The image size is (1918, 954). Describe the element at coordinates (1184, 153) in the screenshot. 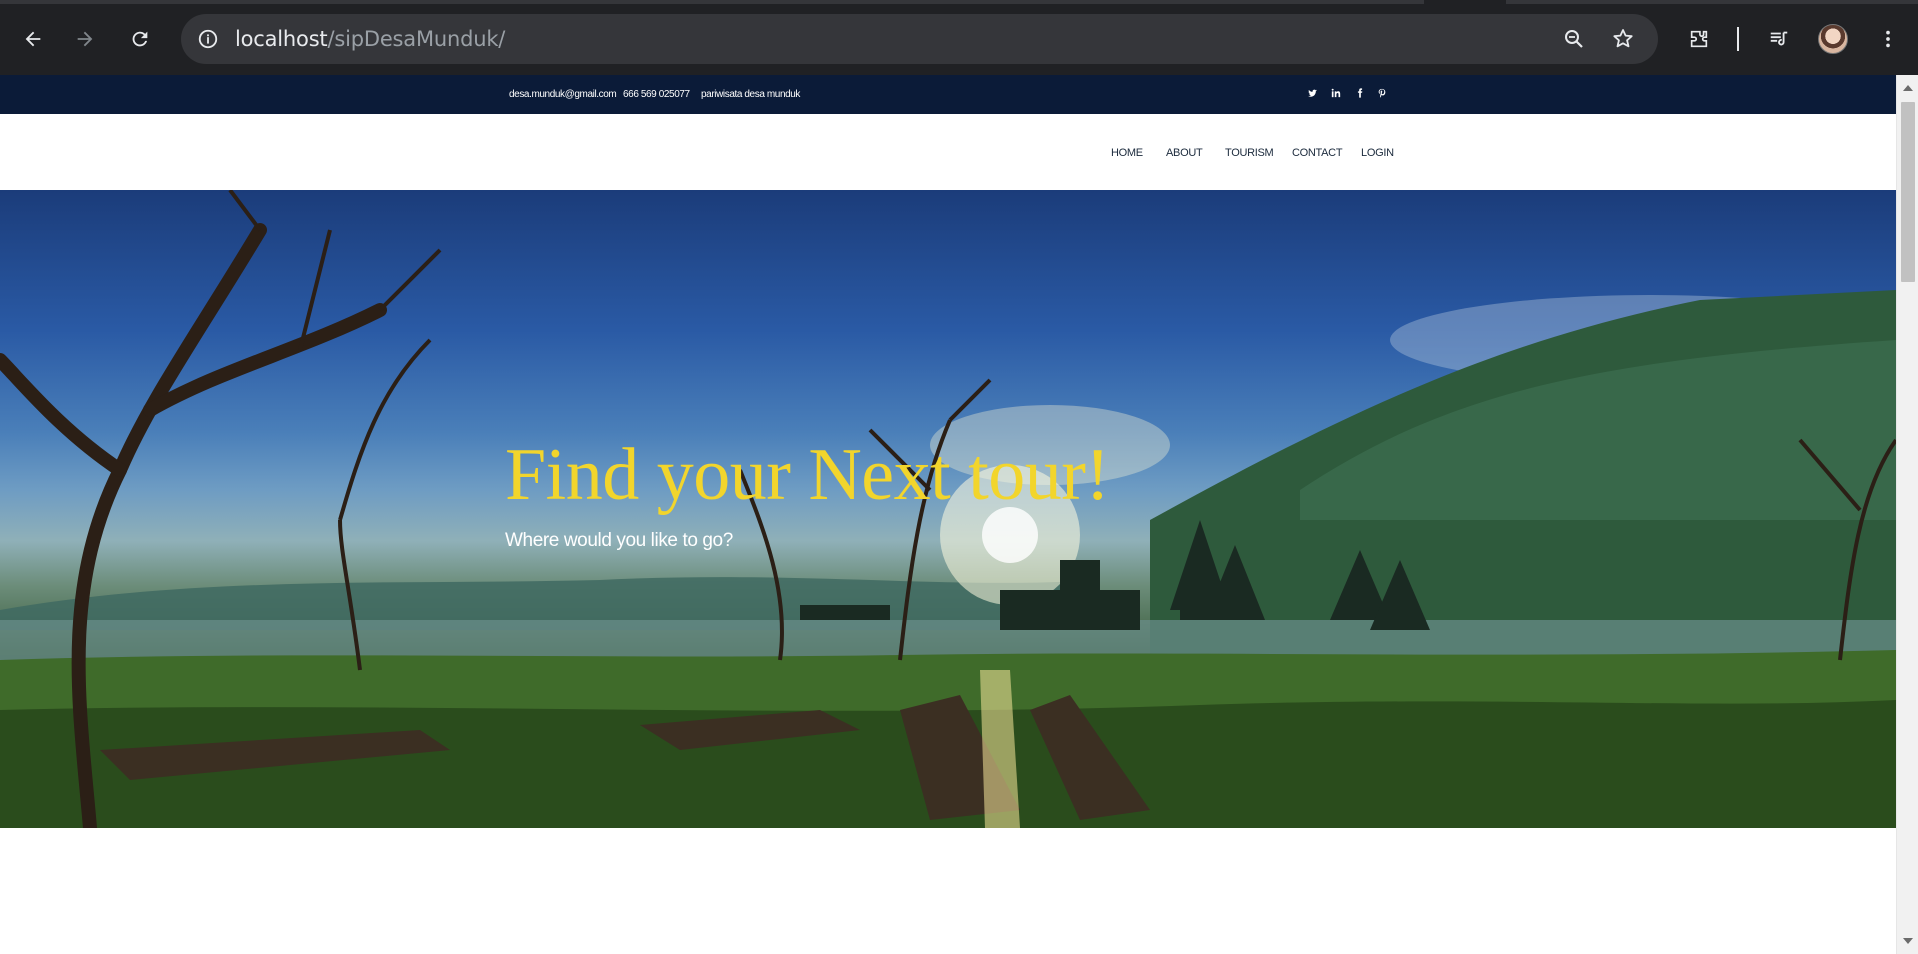

I see `nav-about: ABOUT` at that location.